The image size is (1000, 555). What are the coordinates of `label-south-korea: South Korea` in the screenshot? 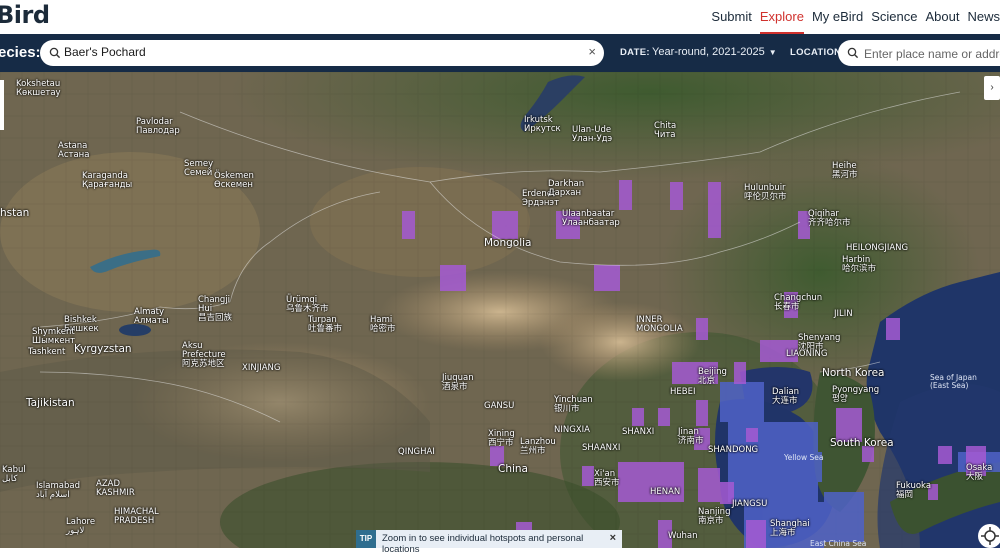 It's located at (862, 443).